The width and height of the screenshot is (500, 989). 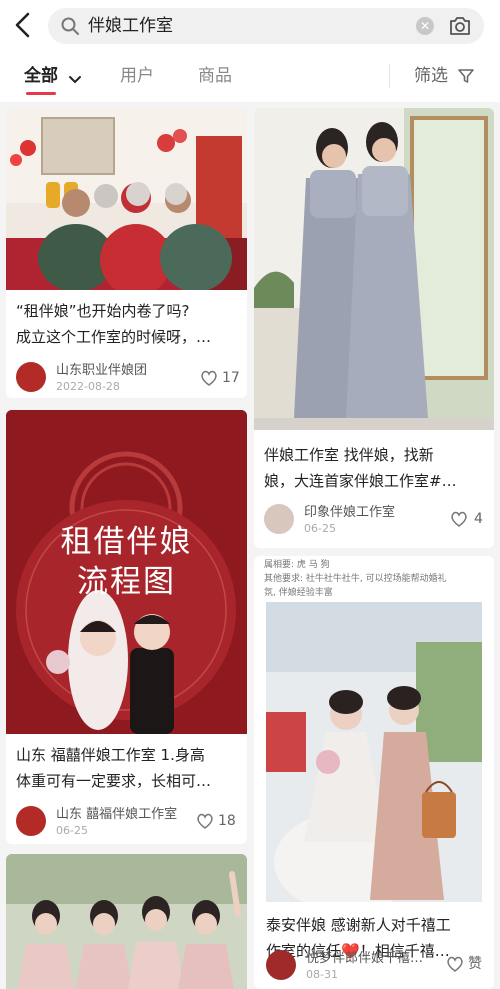 What do you see at coordinates (297, 565) in the screenshot?
I see `note-text: 属相要: 虎 马 狗` at bounding box center [297, 565].